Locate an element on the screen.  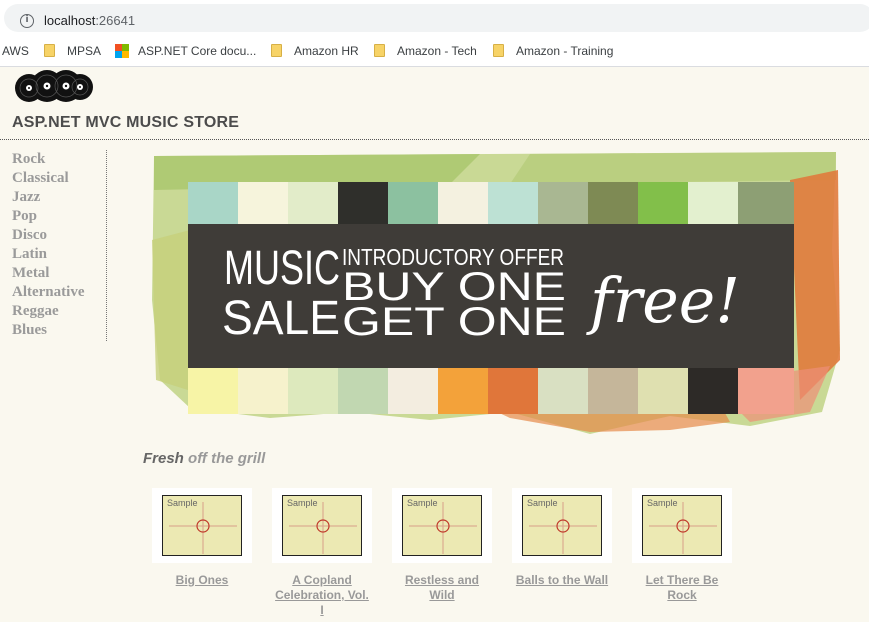
genre-link-jazz: Jazz is located at coordinates (59, 197).